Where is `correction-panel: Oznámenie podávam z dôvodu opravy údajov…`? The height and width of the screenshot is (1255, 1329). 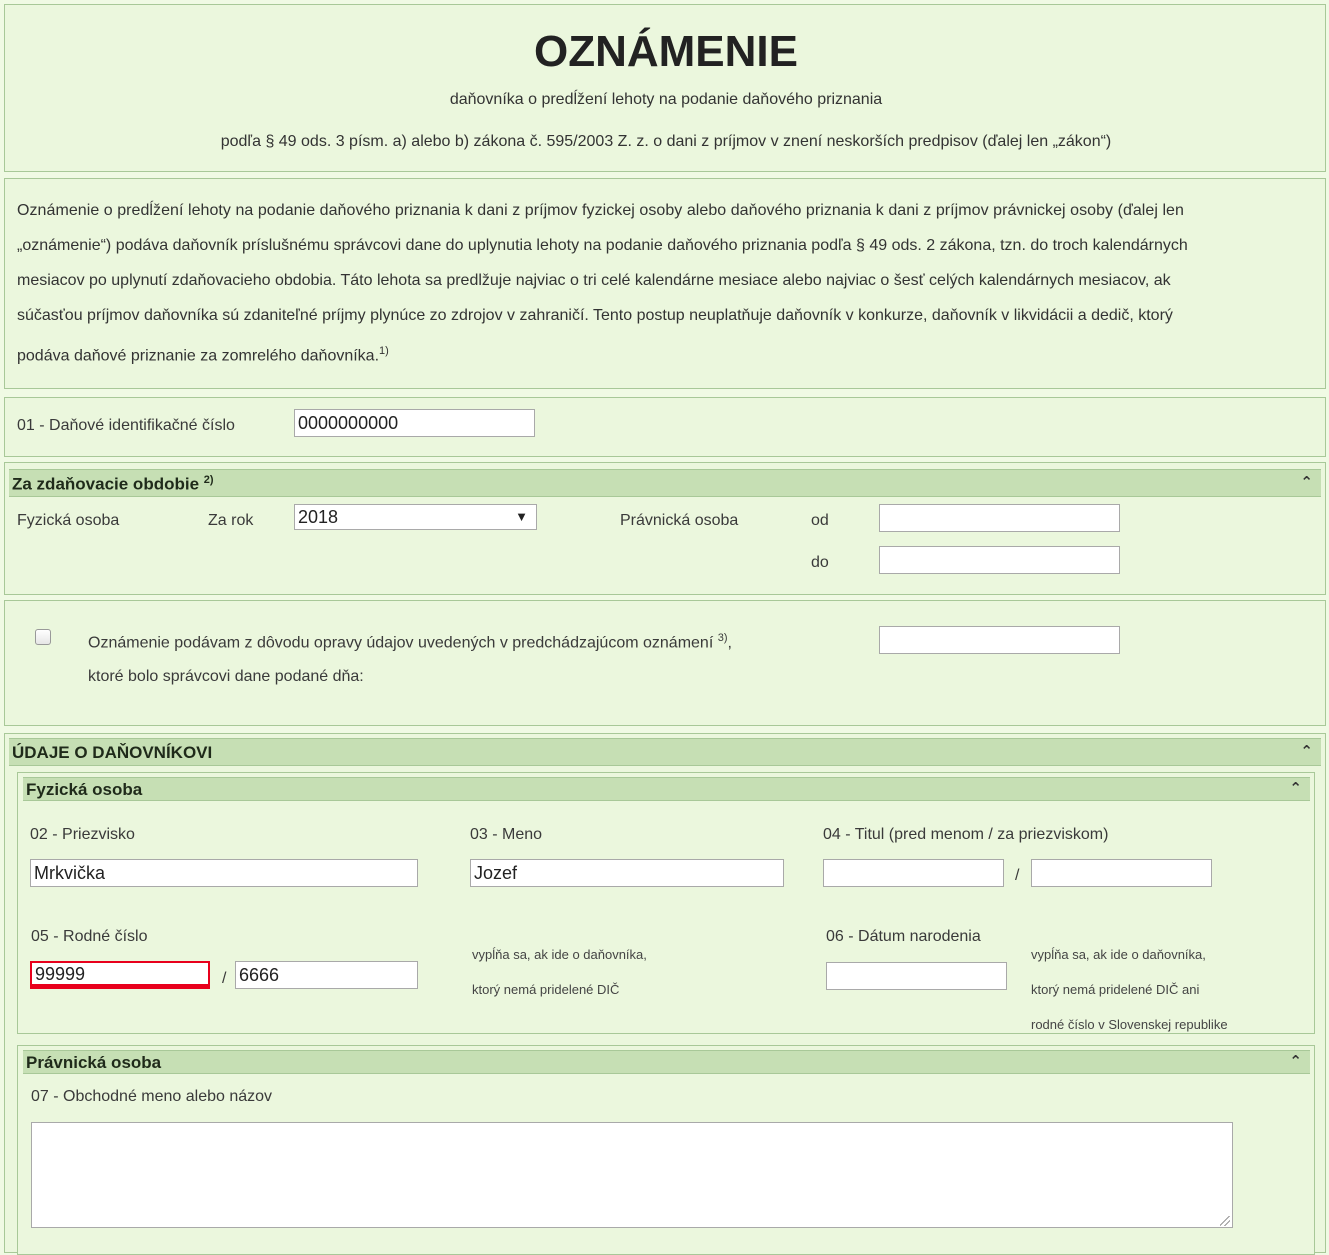
correction-panel: Oznámenie podávam z dôvodu opravy údajov… is located at coordinates (665, 663).